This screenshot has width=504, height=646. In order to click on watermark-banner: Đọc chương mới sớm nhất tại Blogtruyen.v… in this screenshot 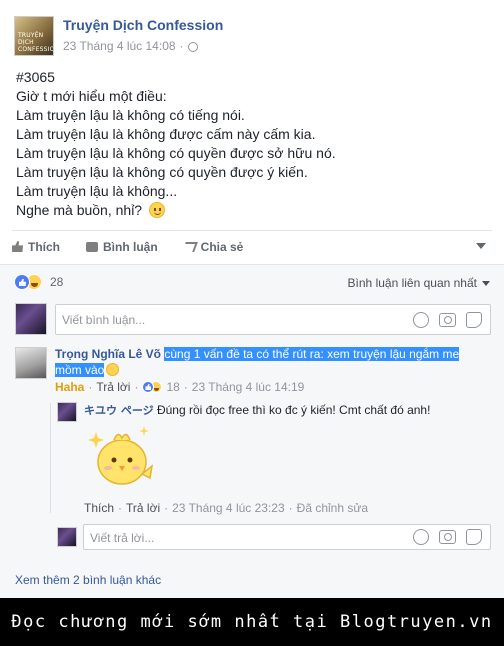, I will do `click(252, 622)`.